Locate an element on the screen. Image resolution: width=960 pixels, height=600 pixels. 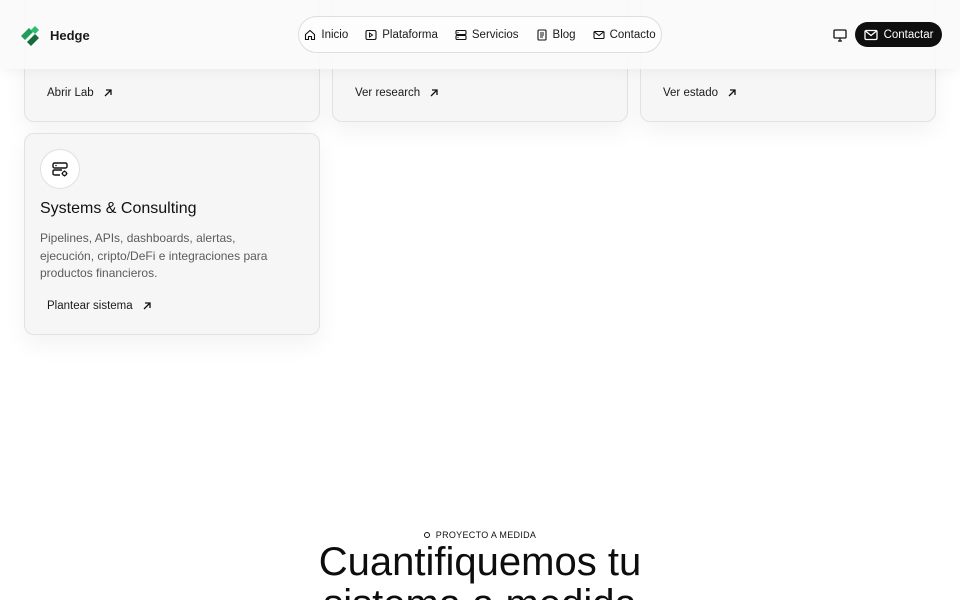
card-title: Systems & Consulting is located at coordinates (118, 208).